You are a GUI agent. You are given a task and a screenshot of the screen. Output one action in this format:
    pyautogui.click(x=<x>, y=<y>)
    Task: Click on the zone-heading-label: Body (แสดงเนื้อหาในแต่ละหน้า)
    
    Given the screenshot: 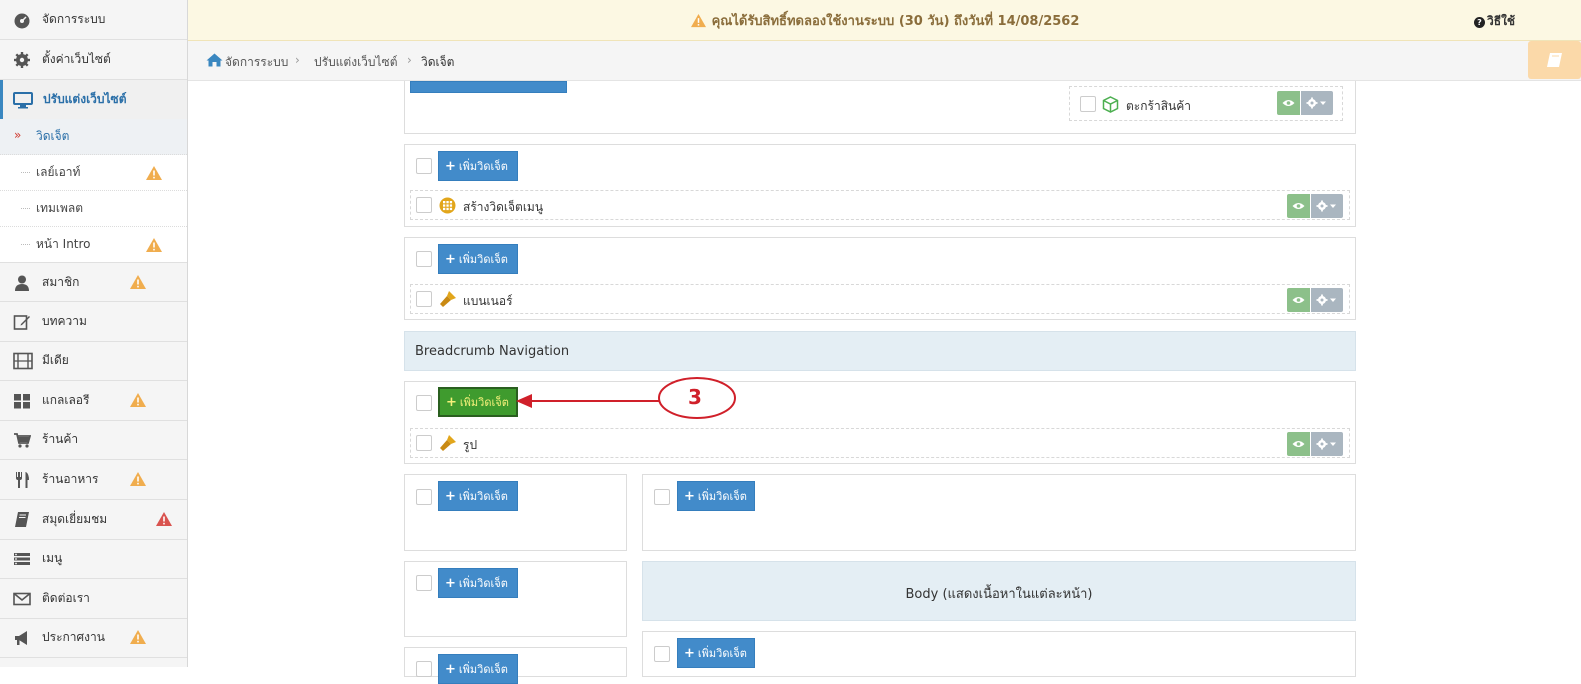 What is the action you would take?
    pyautogui.click(x=999, y=594)
    